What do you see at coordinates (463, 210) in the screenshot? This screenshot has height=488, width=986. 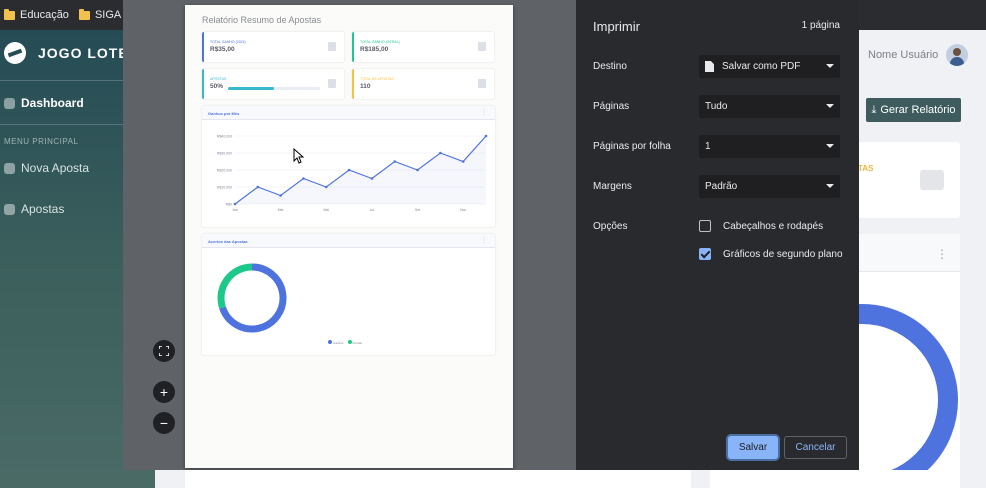 I see `x-tick-label: Nov` at bounding box center [463, 210].